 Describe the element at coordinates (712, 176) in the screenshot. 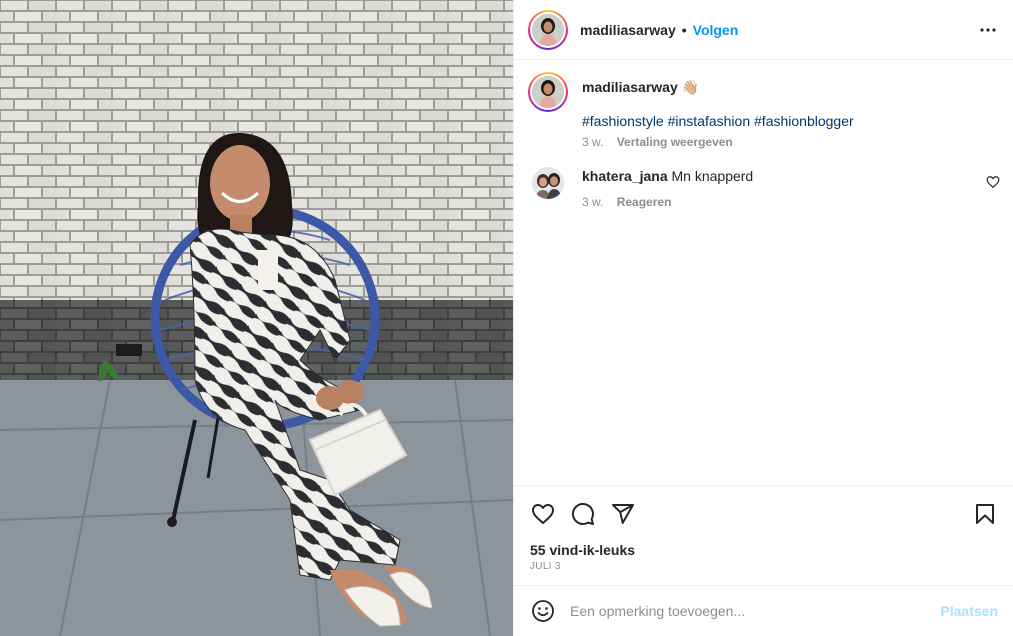

I see `comment-text: Mn knapperd` at that location.